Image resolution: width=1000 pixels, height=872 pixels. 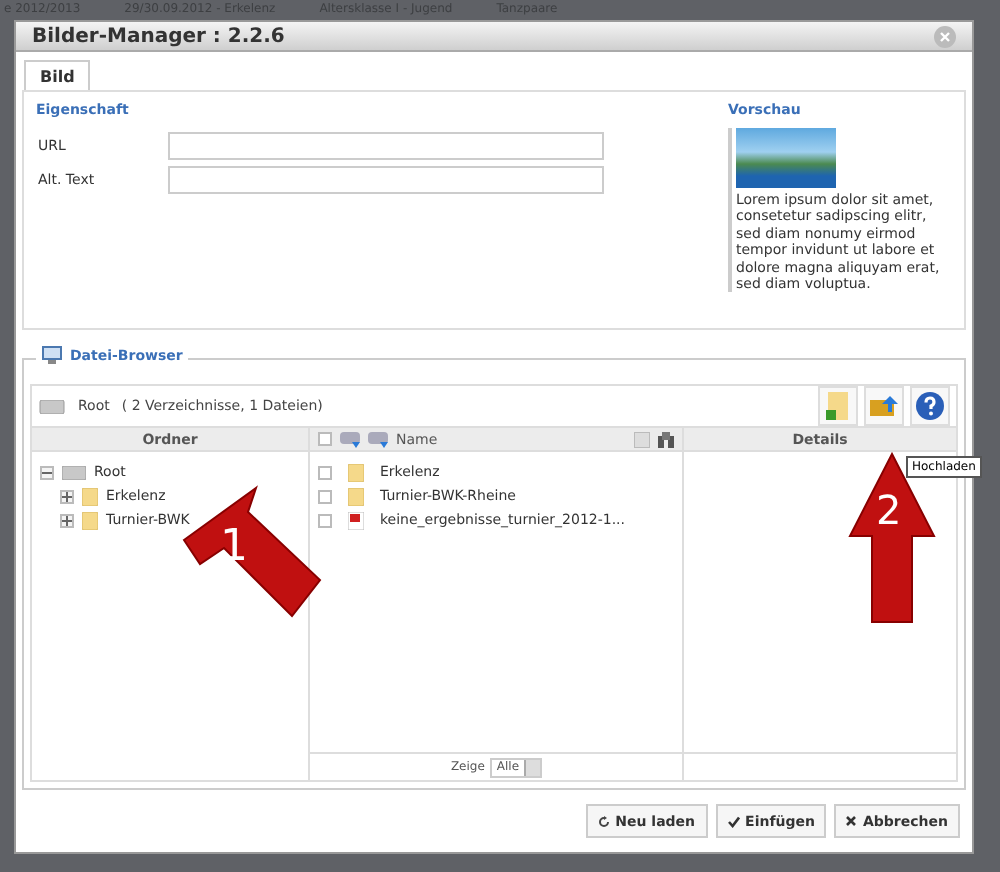 What do you see at coordinates (733, 821) in the screenshot?
I see `check-icon` at bounding box center [733, 821].